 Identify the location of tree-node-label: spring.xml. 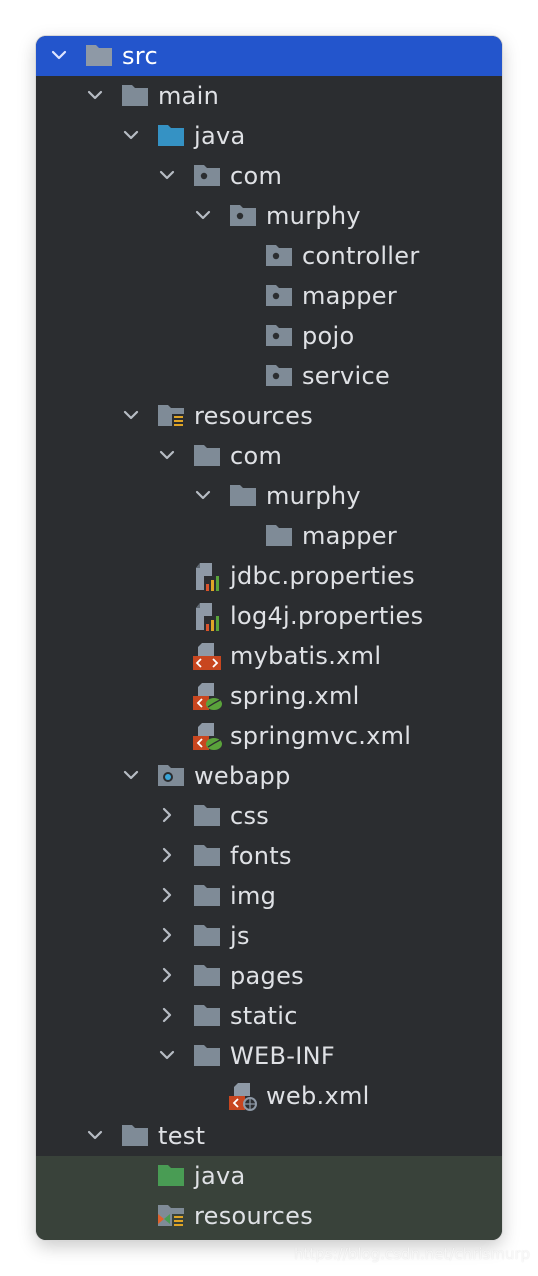
(295, 696).